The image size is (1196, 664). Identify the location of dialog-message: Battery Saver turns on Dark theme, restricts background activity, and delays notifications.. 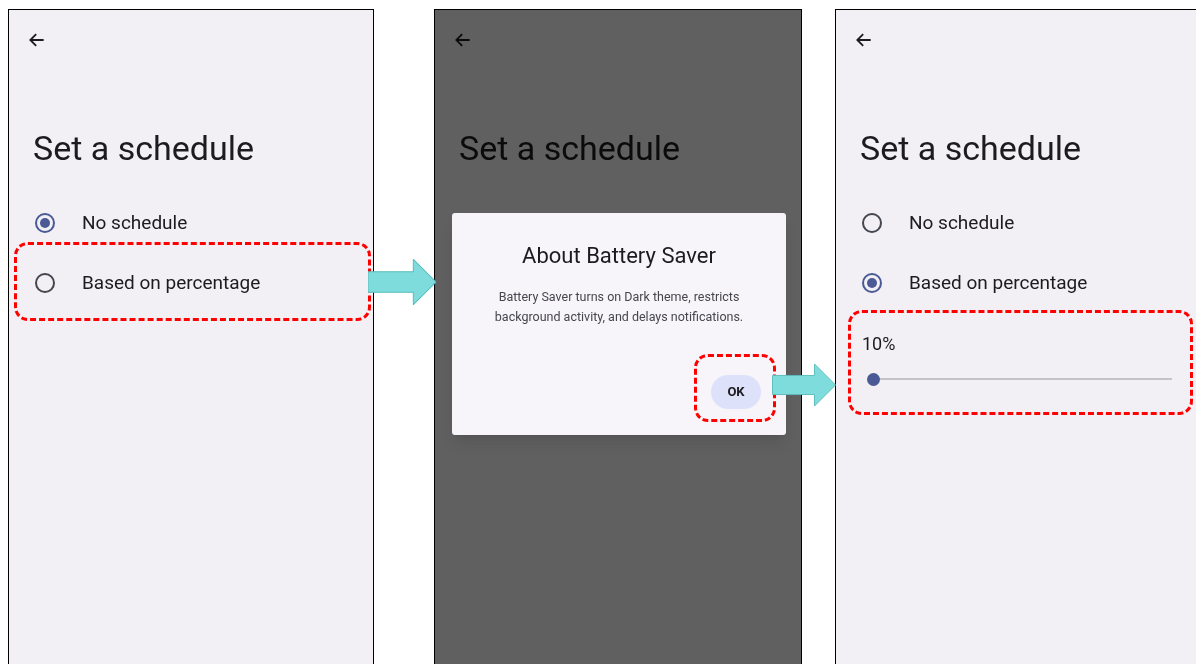
(619, 307).